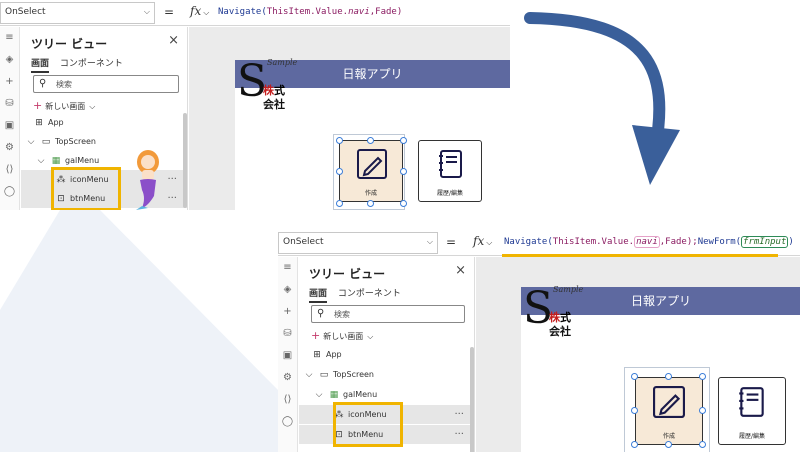 Image resolution: width=800 pixels, height=452 pixels. I want to click on formula-arg-fade: ,Fade);, so click(678, 242).